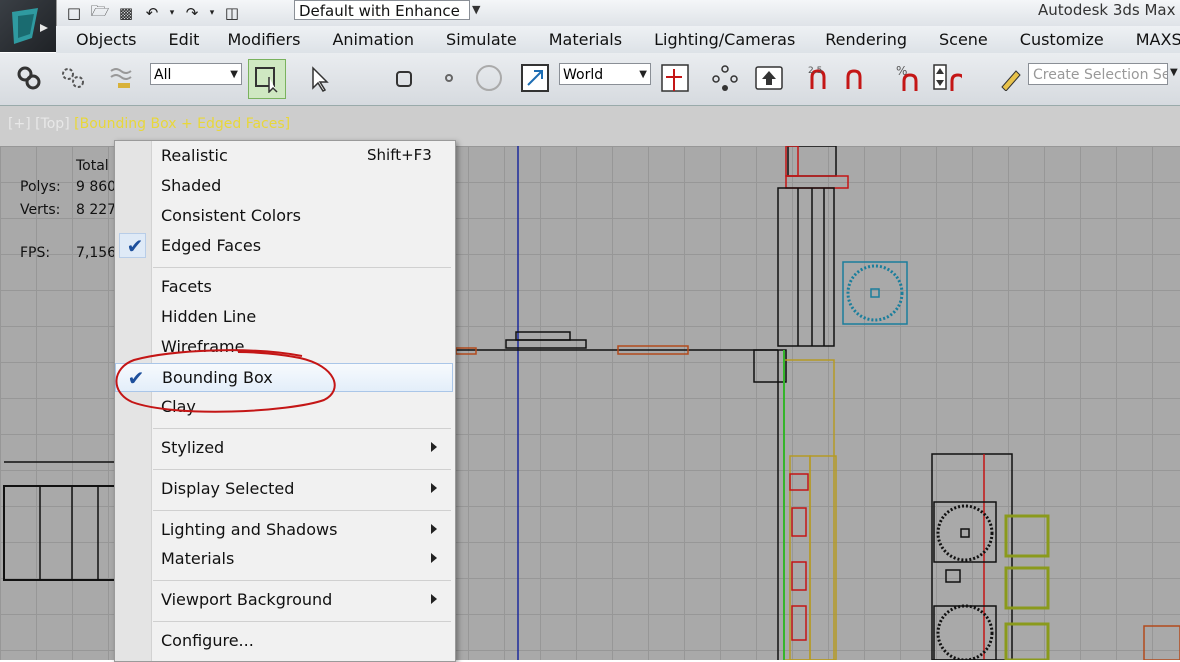 This screenshot has width=1180, height=662. Describe the element at coordinates (724, 39) in the screenshot. I see `menu-lighting-cameras: Lighting/Cameras` at that location.